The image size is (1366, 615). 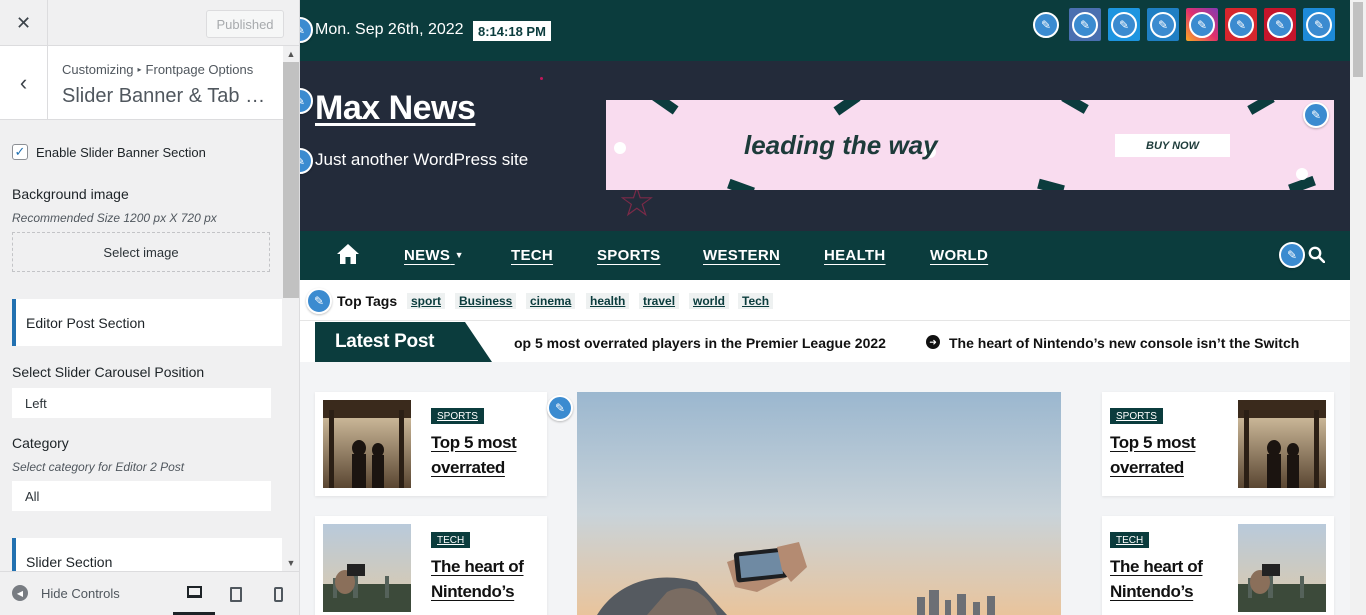 I want to click on top-bar: Mon. Sep 26th, 2022 8:14:18 PM ✎ ✎ ✎ ✎ ✎ ✎ ✎ ✎, so click(x=825, y=30).